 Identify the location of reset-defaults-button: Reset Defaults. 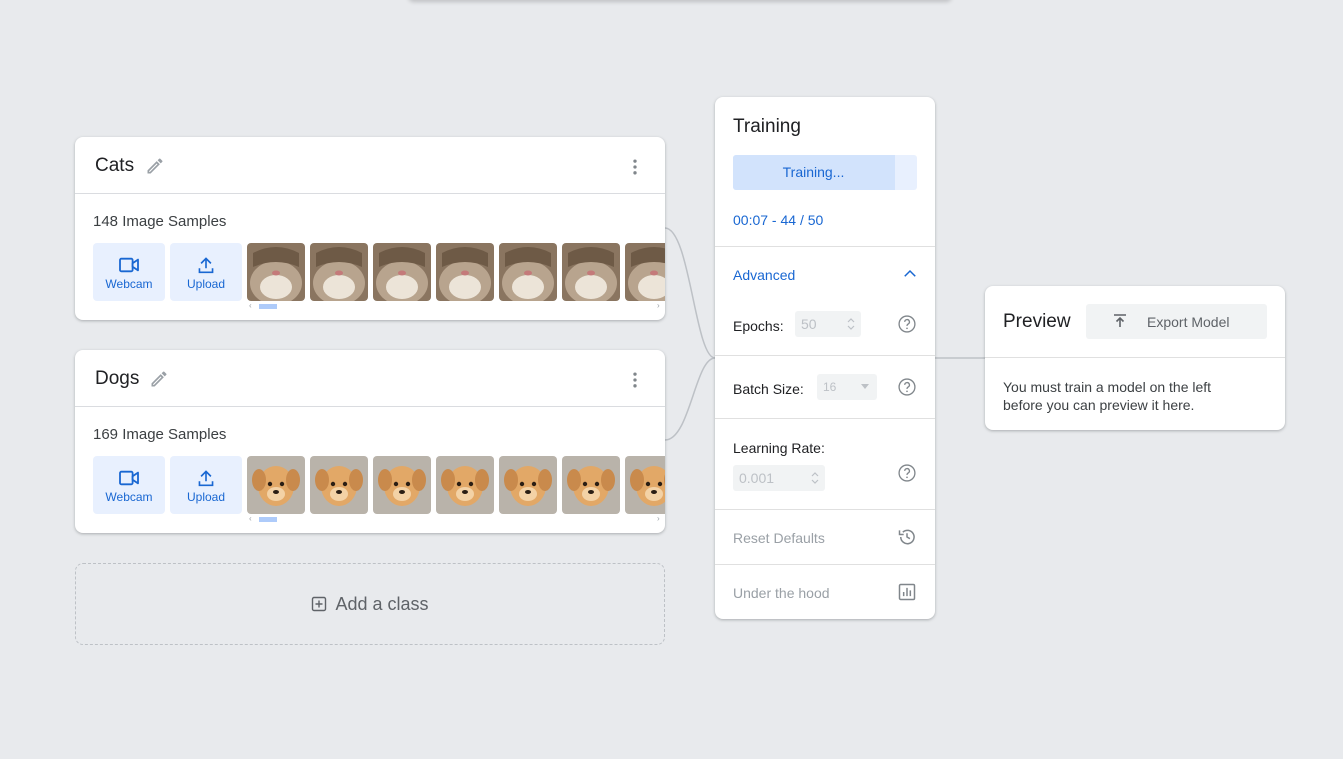
(825, 537).